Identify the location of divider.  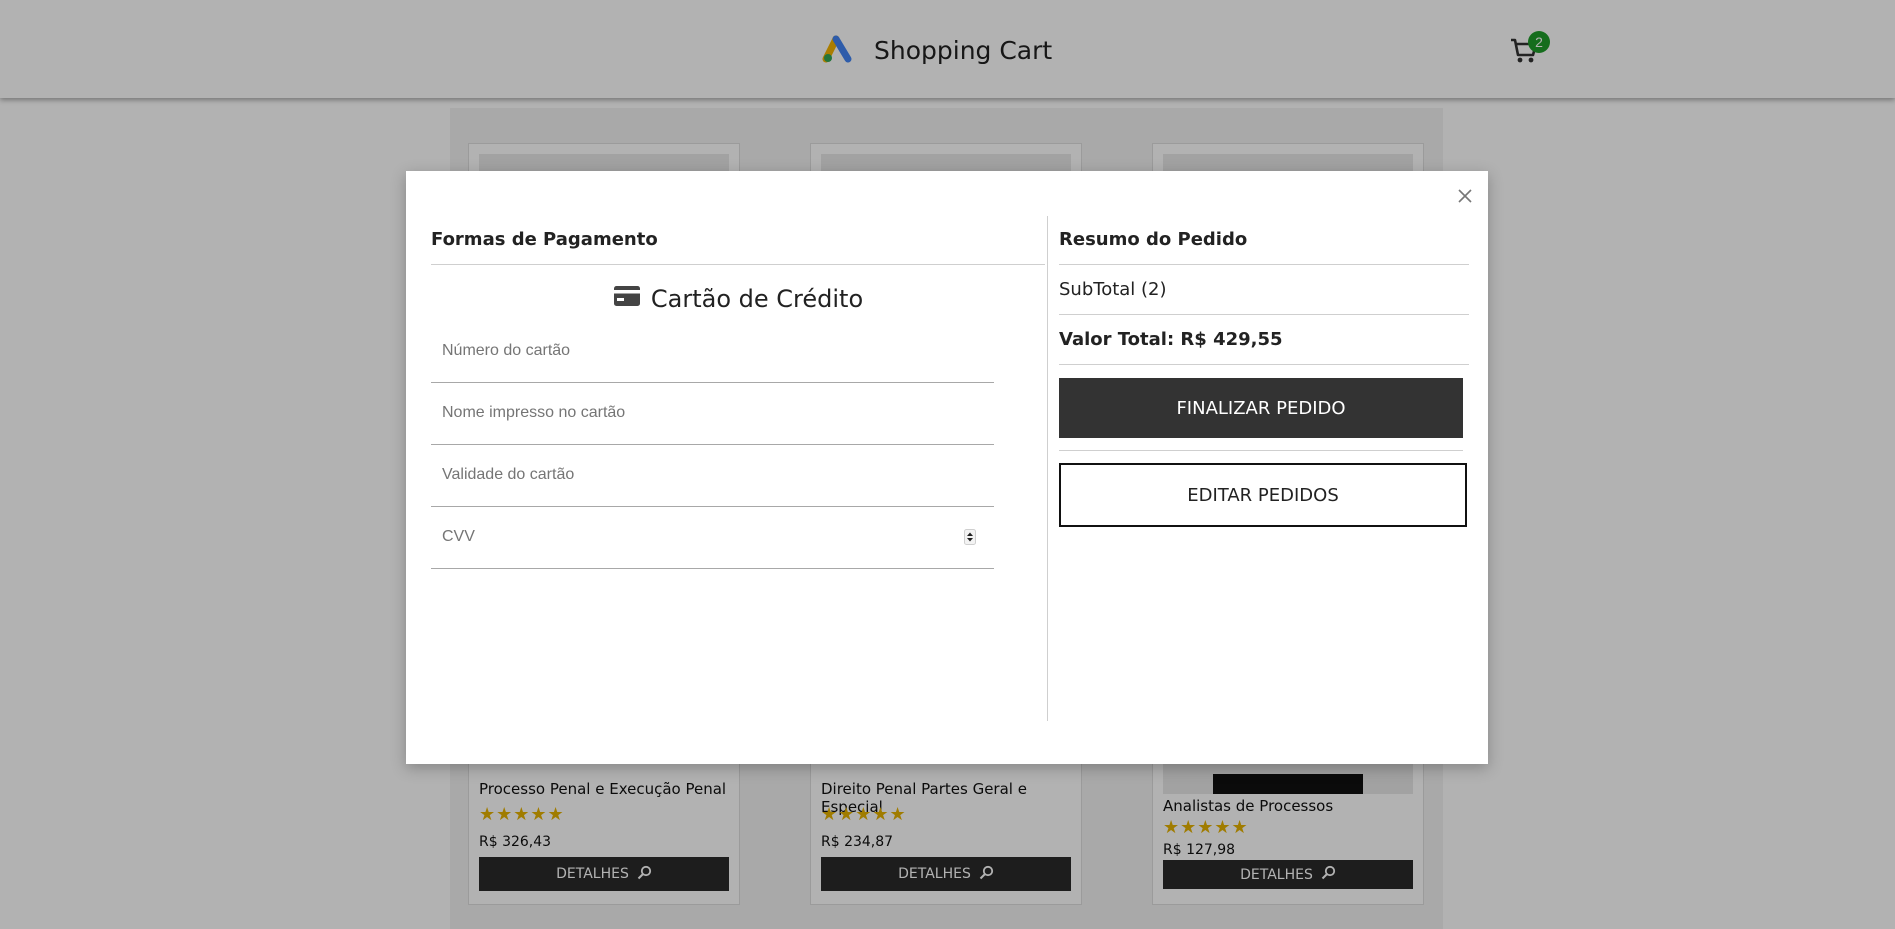
(1261, 450).